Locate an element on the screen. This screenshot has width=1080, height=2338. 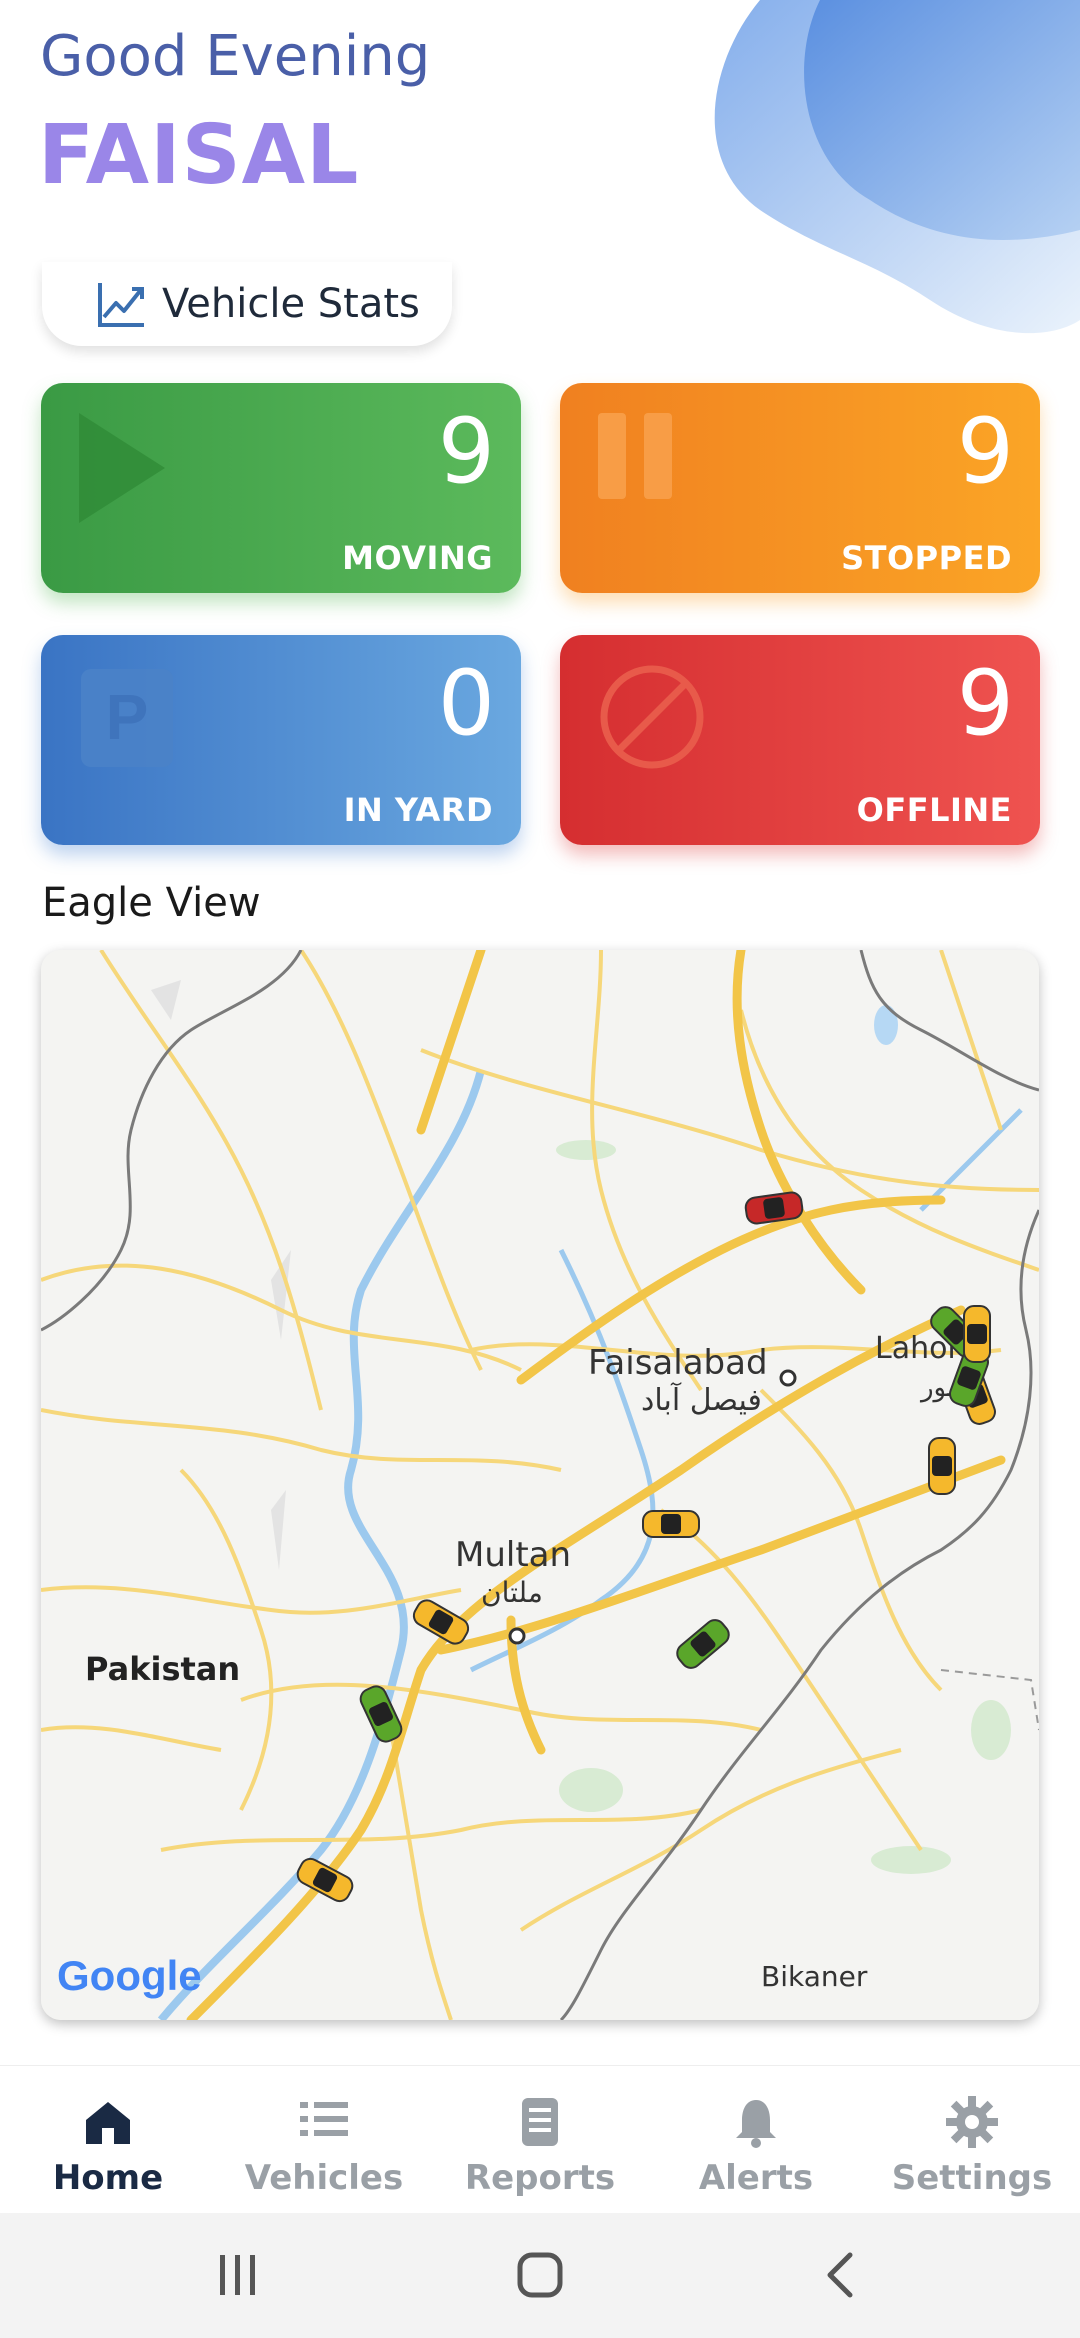
bottom-nav: Home Vehicles Reports Alerts Settings is located at coordinates (540, 2139).